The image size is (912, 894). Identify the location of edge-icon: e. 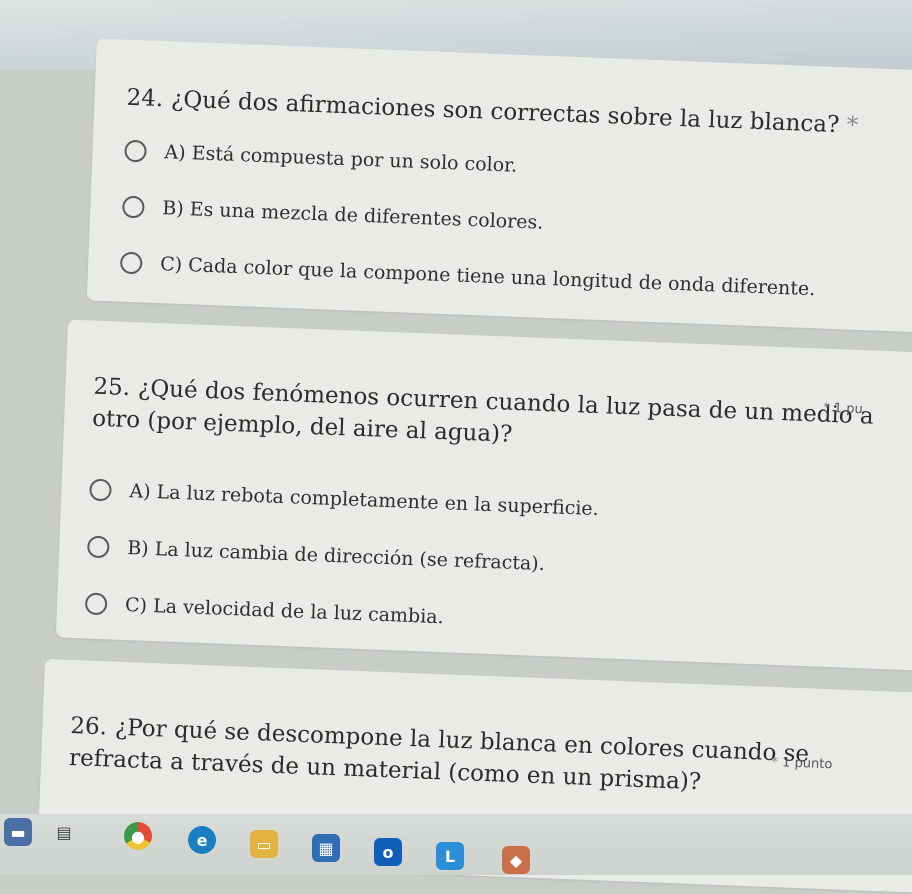
(202, 840).